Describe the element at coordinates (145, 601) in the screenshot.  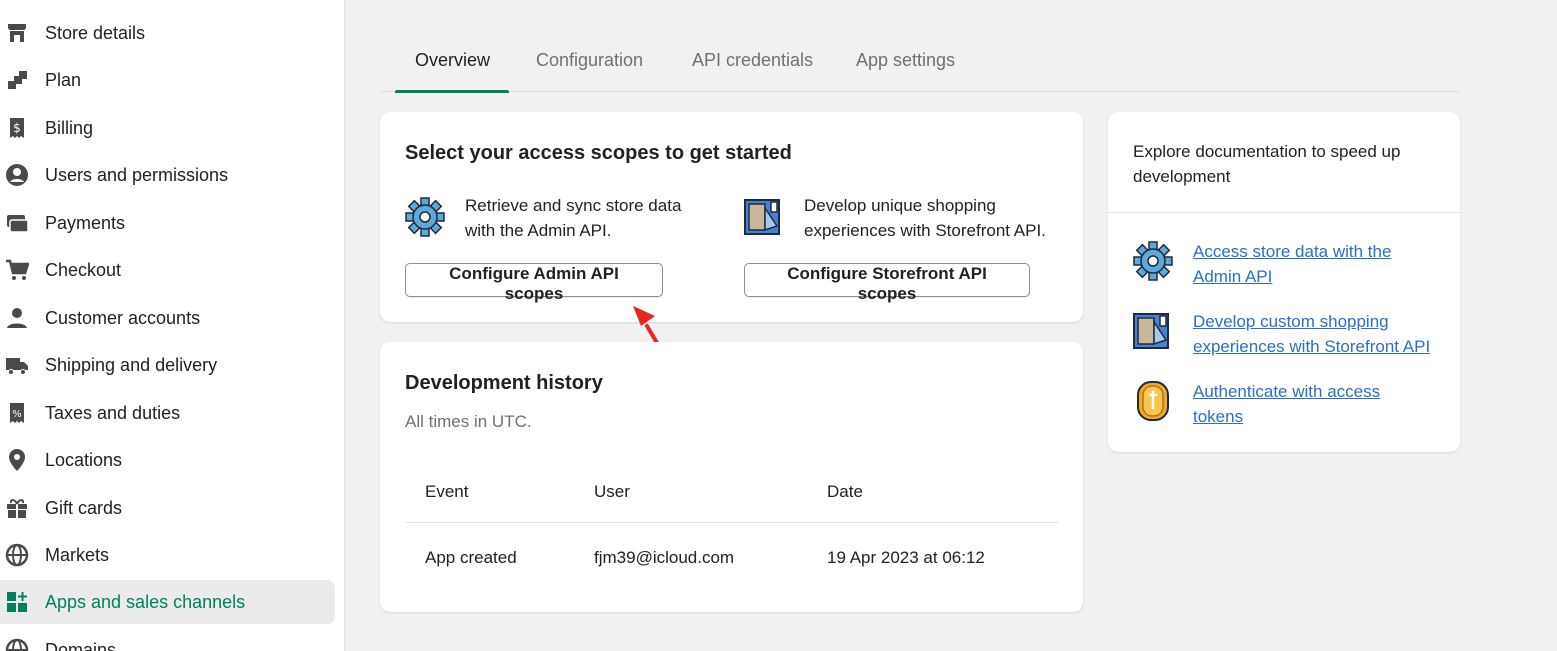
I see `sidebar-item-label: Apps and sales channels` at that location.